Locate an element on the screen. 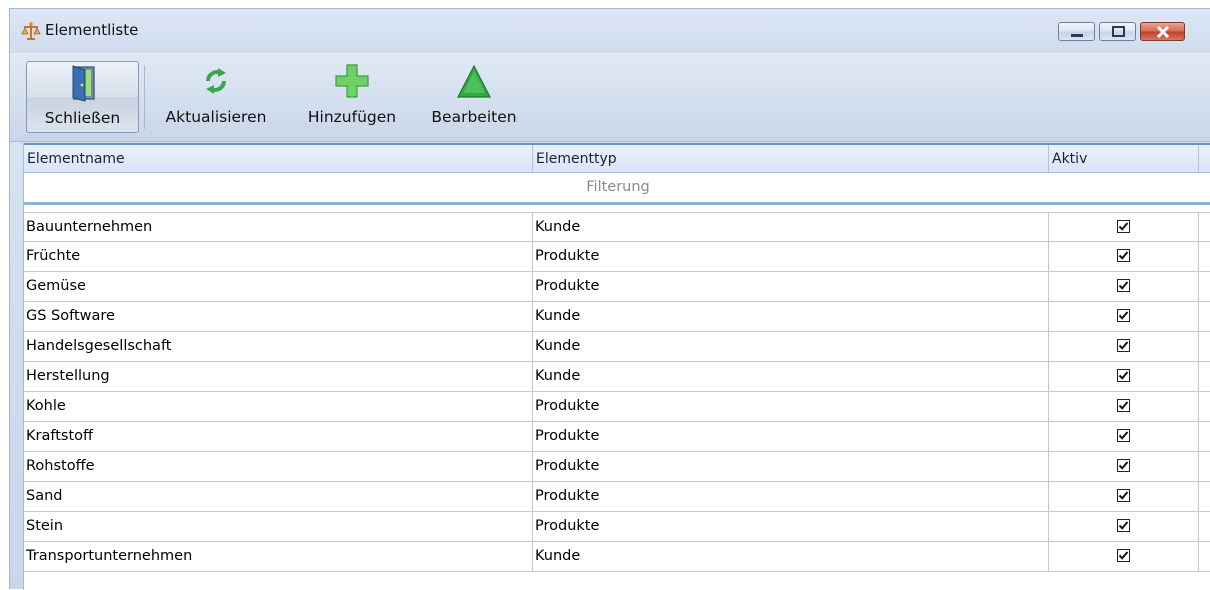 Image resolution: width=1210 pixels, height=590 pixels. table-row: GS Software Kunde is located at coordinates (617, 317).